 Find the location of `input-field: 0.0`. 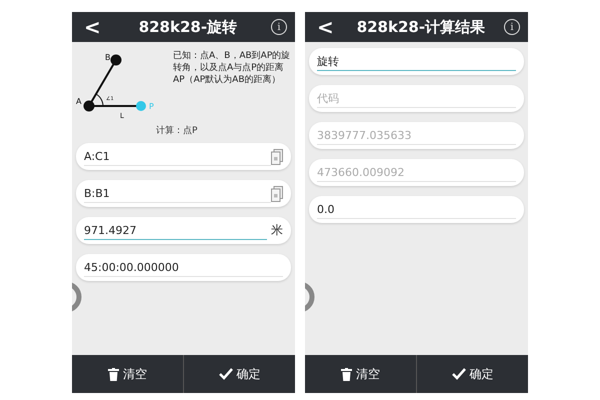

input-field: 0.0 is located at coordinates (416, 209).